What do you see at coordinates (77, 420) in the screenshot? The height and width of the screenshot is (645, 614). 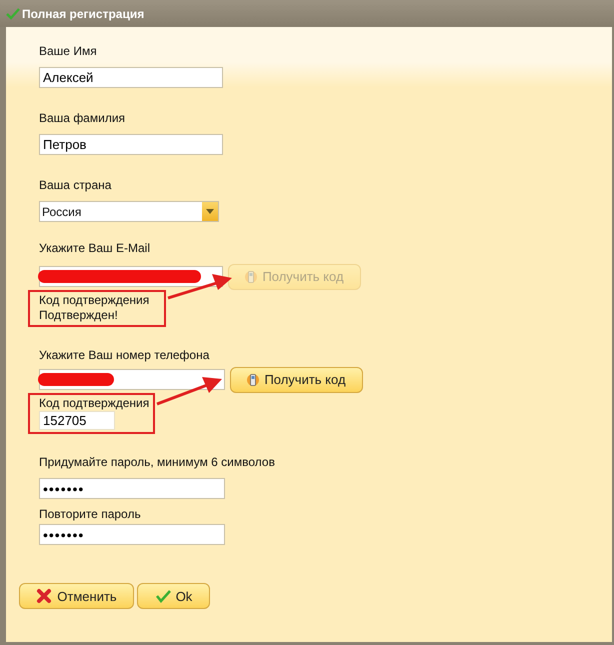 I see `code-field: 152705` at bounding box center [77, 420].